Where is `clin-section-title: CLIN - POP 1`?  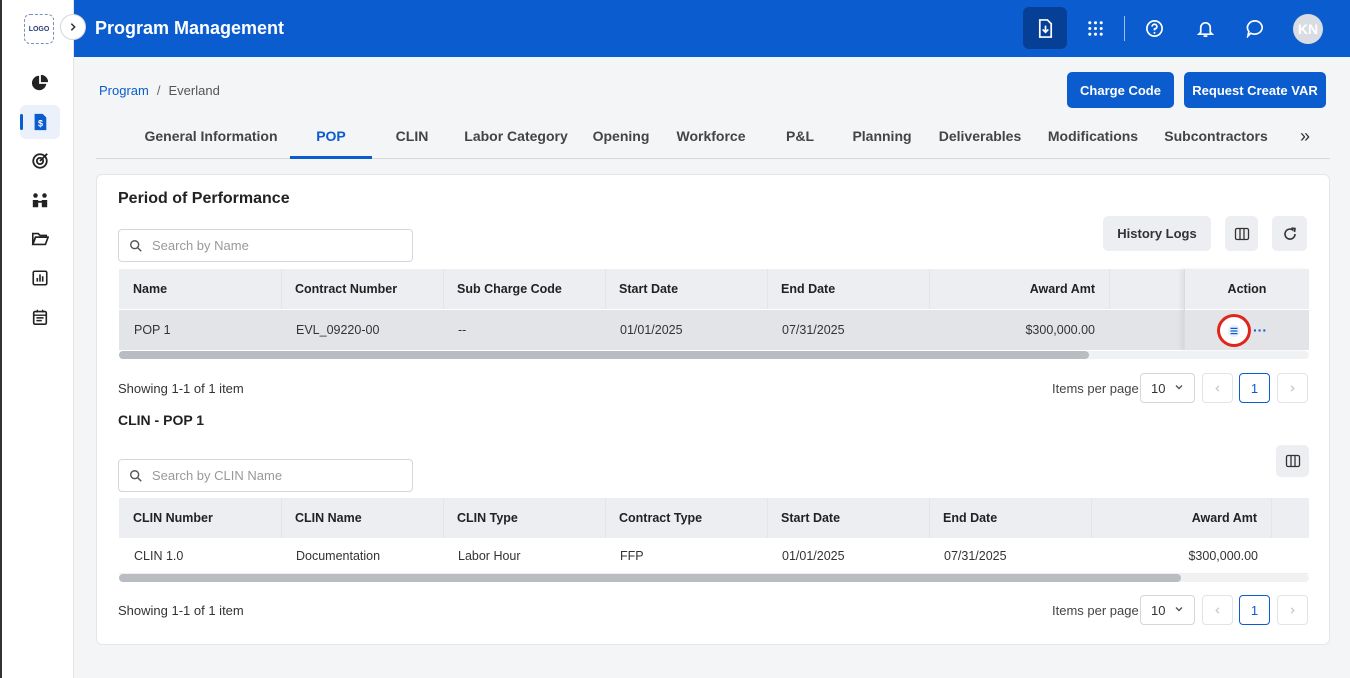 clin-section-title: CLIN - POP 1 is located at coordinates (161, 420).